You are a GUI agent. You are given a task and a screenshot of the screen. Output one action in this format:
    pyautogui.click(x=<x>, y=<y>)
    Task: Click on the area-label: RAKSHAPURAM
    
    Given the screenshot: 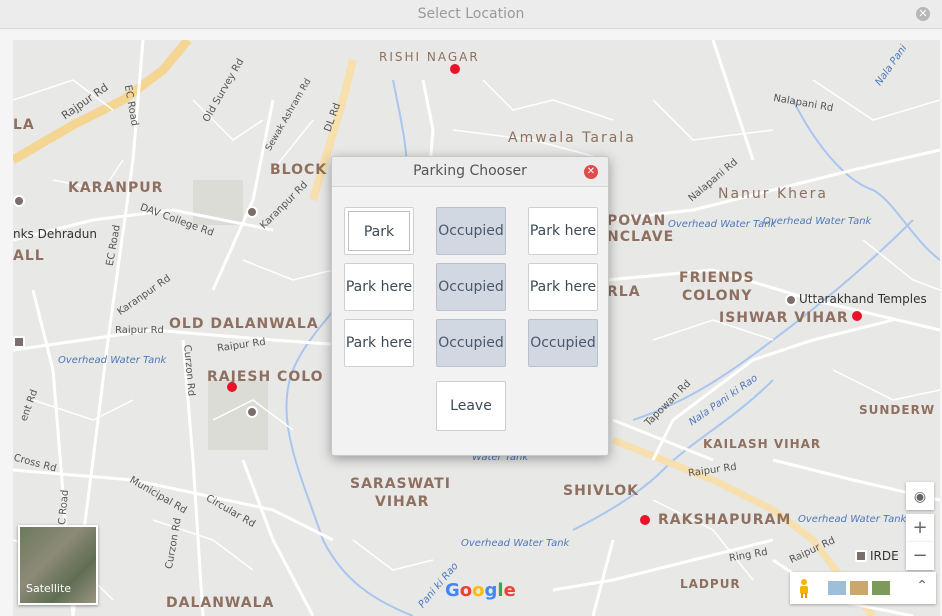 What is the action you would take?
    pyautogui.click(x=725, y=520)
    